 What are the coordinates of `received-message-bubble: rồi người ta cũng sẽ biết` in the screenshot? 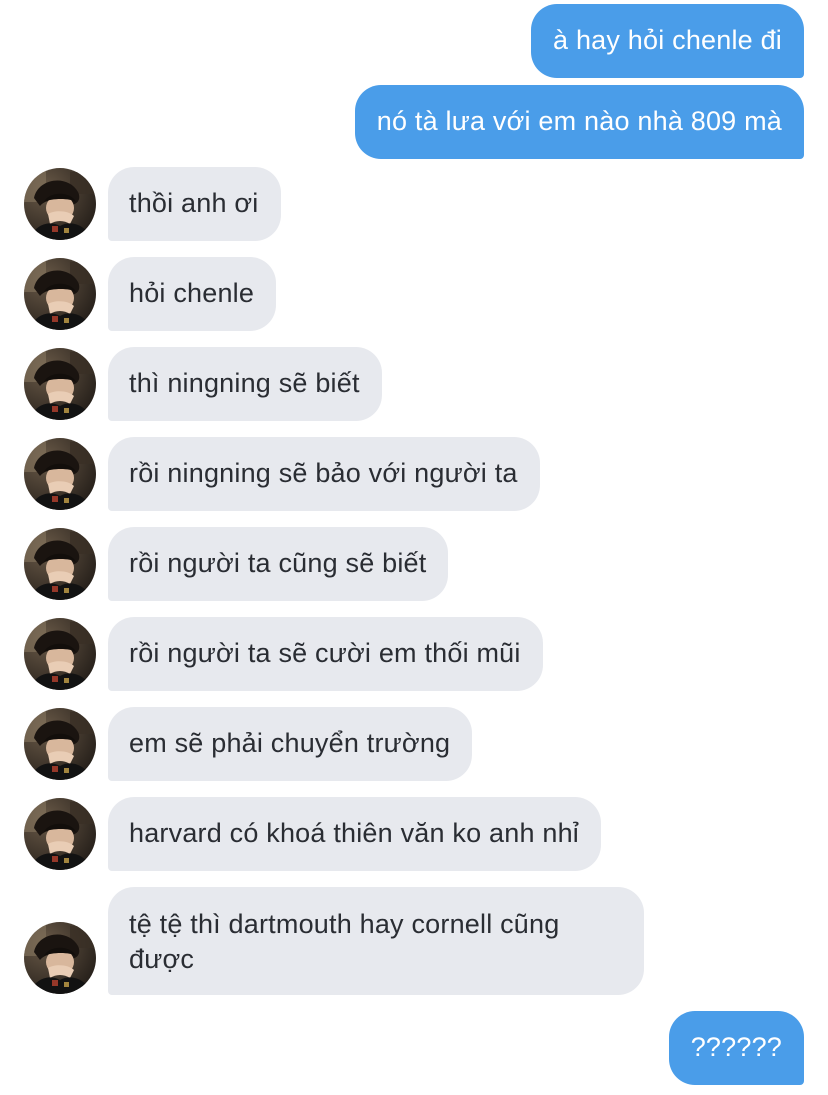 It's located at (278, 564).